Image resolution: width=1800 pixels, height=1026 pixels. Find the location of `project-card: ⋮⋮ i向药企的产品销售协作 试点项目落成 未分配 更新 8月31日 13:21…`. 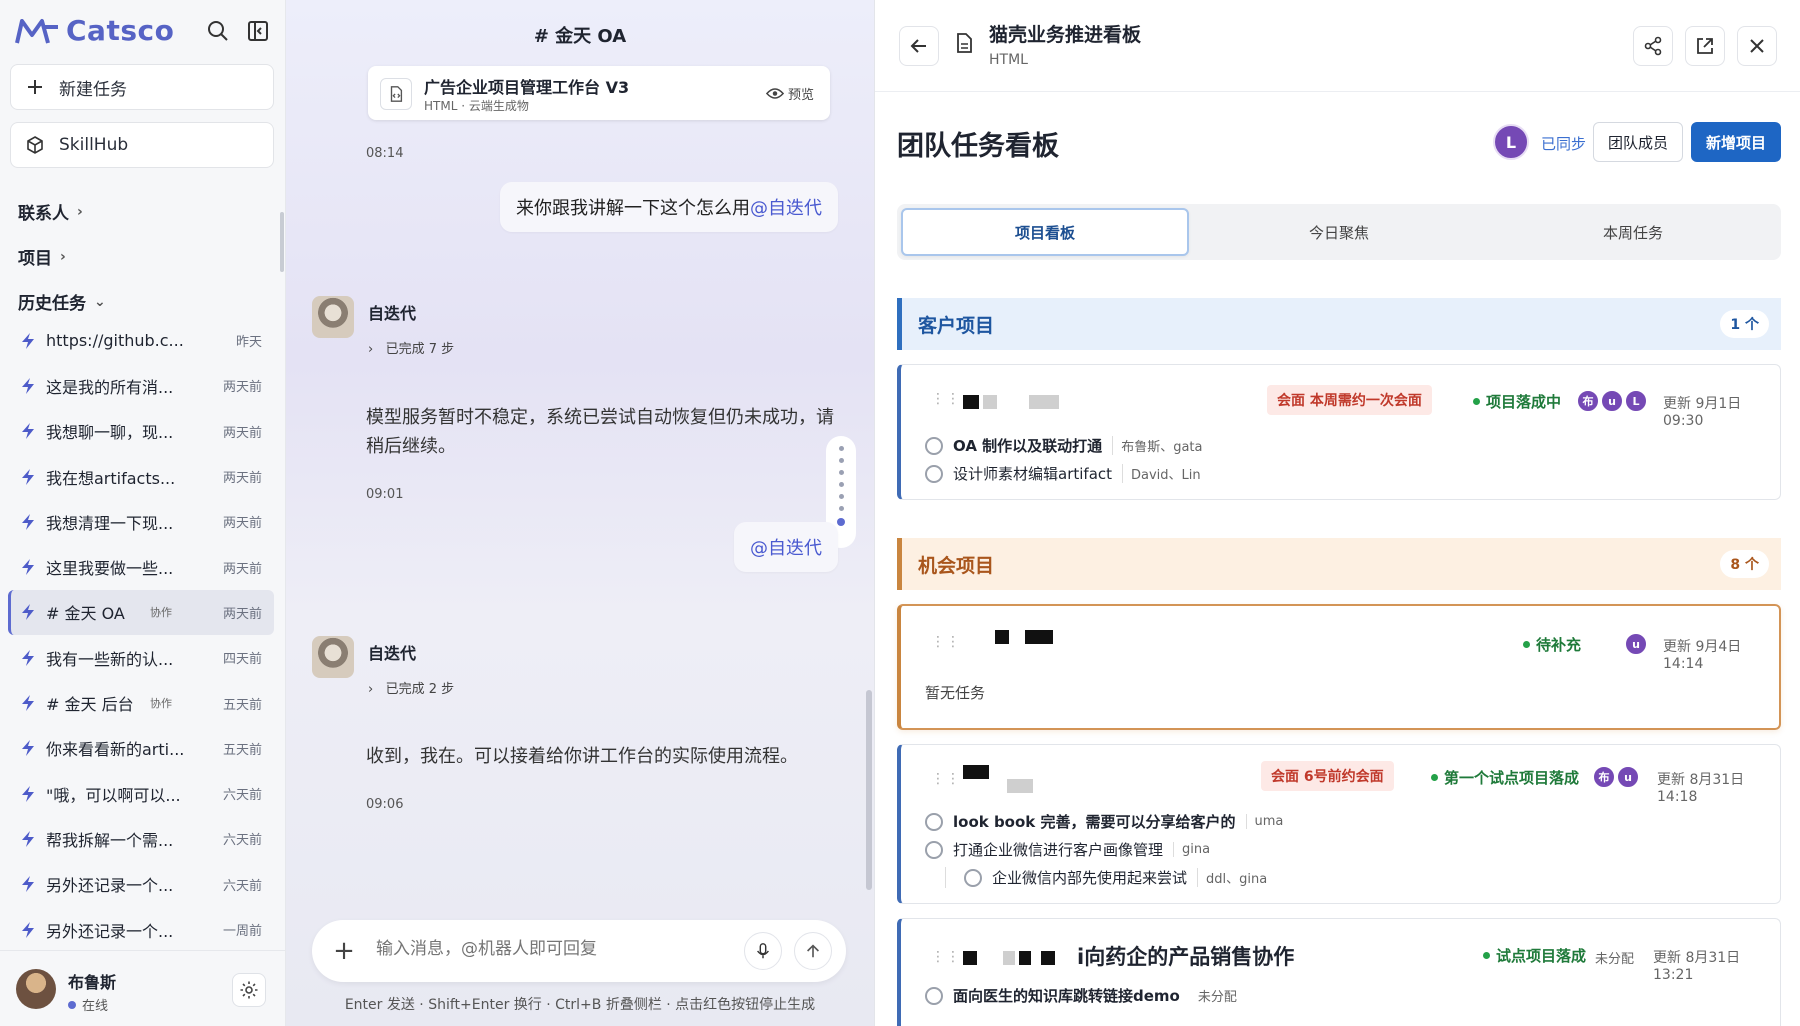

project-card: ⋮⋮ i向药企的产品销售协作 试点项目落成 未分配 更新 8月31日 13:21… is located at coordinates (1339, 972).